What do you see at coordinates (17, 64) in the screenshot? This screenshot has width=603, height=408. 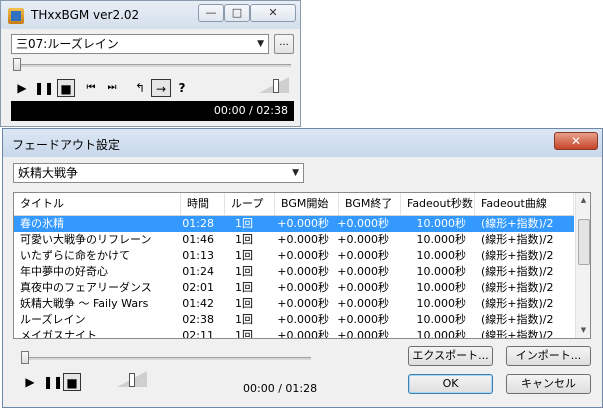 I see `seek-thumb` at bounding box center [17, 64].